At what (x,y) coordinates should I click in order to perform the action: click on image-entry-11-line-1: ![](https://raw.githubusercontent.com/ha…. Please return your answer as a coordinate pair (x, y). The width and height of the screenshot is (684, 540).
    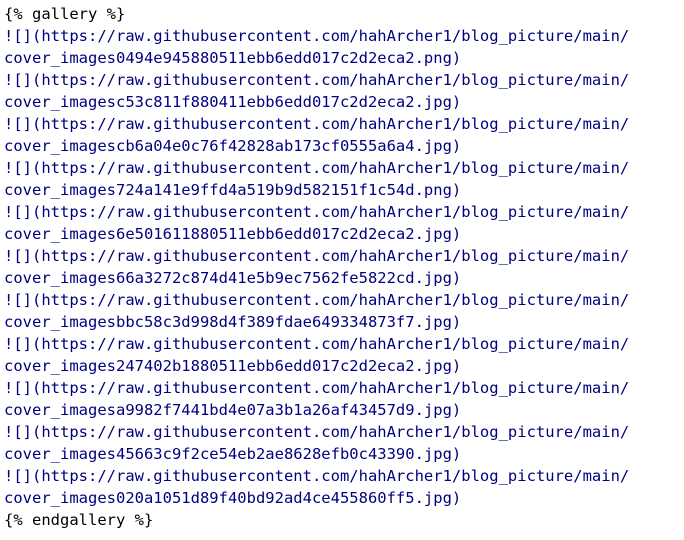
    Looking at the image, I should click on (317, 476).